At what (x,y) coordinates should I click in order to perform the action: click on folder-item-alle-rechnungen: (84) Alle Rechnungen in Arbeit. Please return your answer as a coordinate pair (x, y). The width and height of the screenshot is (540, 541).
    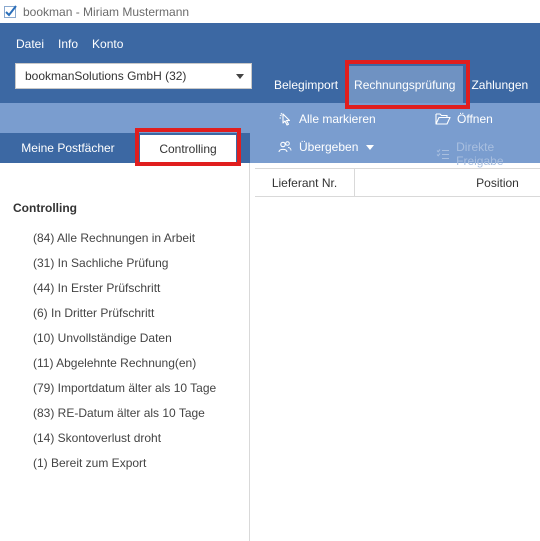
    Looking at the image, I should click on (124, 242).